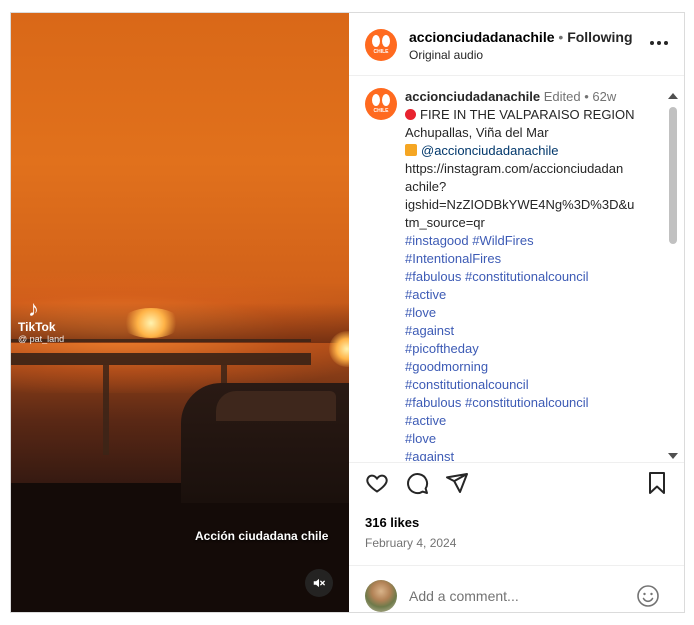 The width and height of the screenshot is (694, 625). I want to click on mute-button, so click(319, 583).